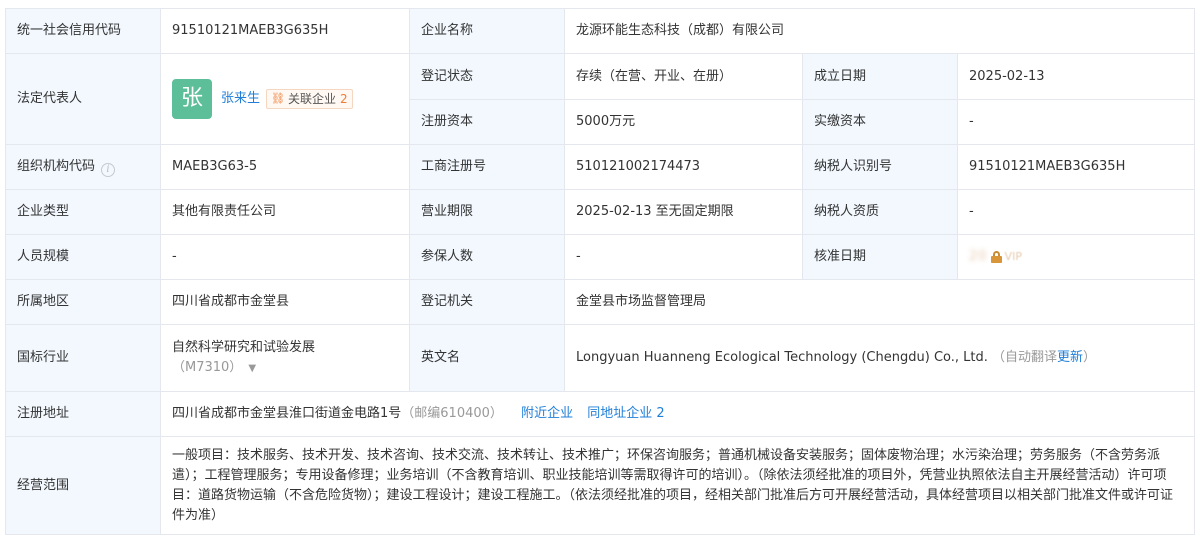  Describe the element at coordinates (207, 367) in the screenshot. I see `industry-code: （M7310）` at that location.